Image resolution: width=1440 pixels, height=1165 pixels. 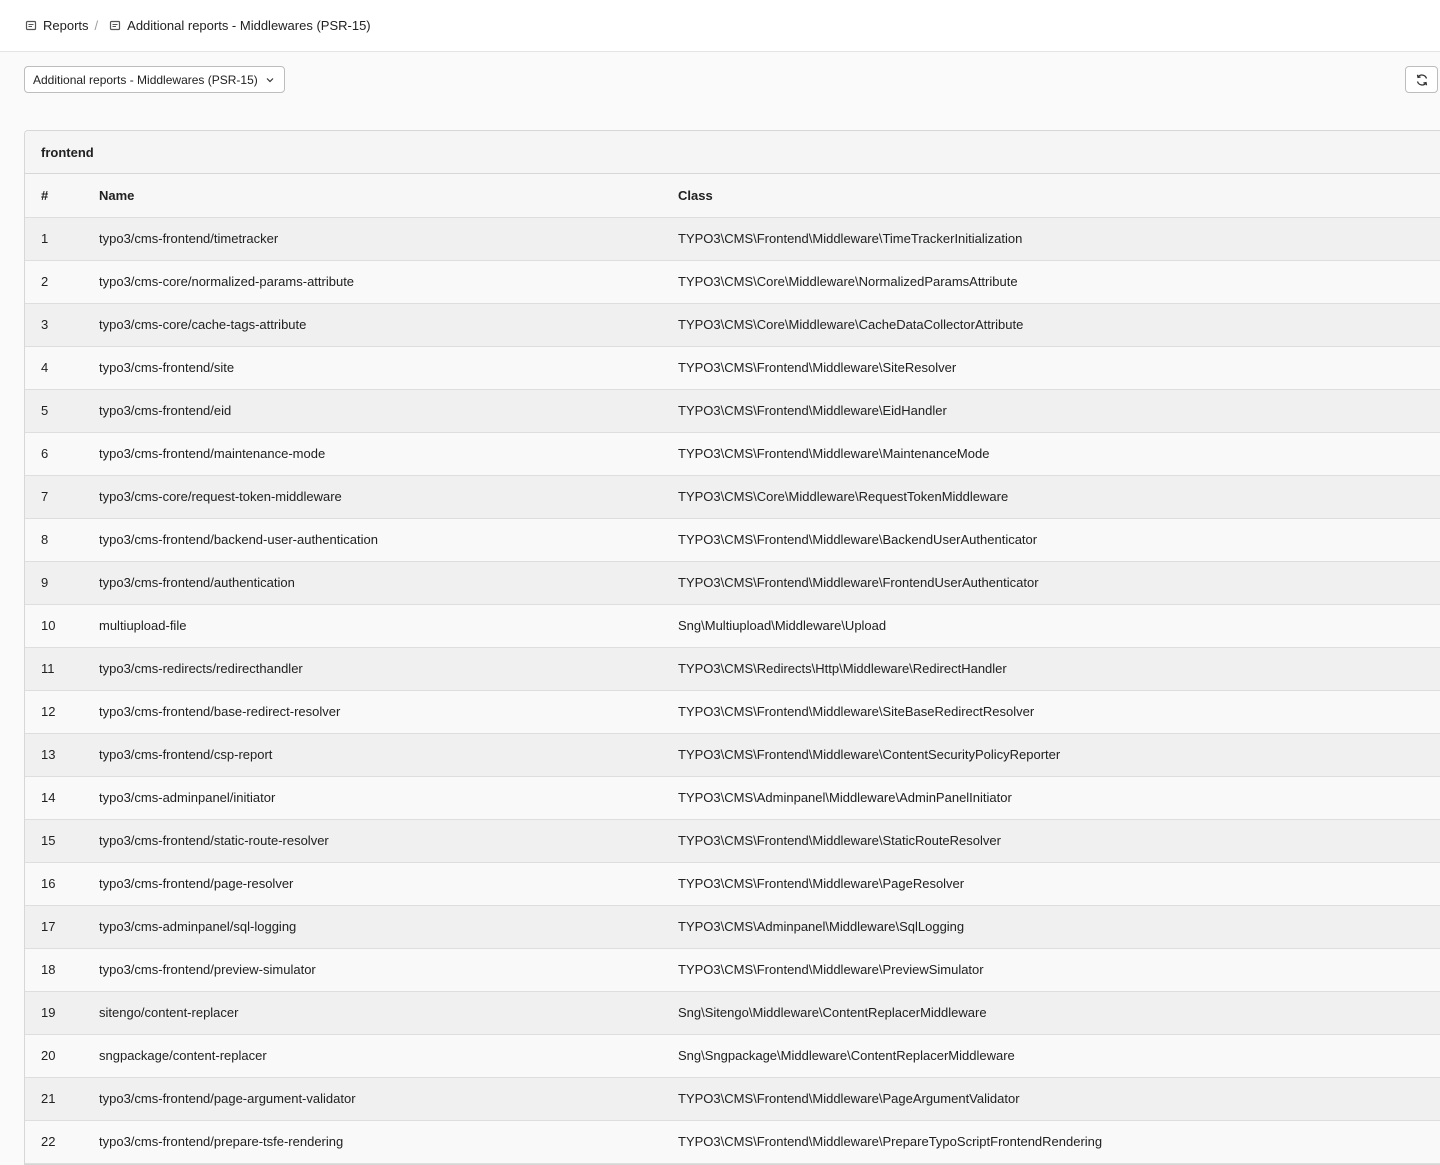 I want to click on panel-title: frontend, so click(x=732, y=152).